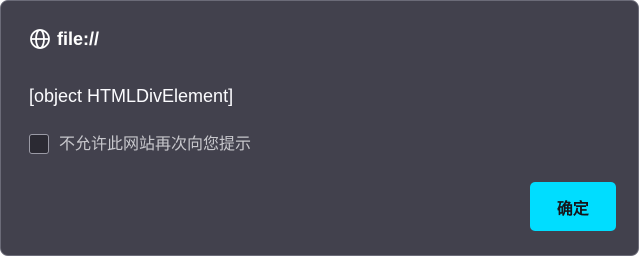  I want to click on dialog-header: file://, so click(64, 39).